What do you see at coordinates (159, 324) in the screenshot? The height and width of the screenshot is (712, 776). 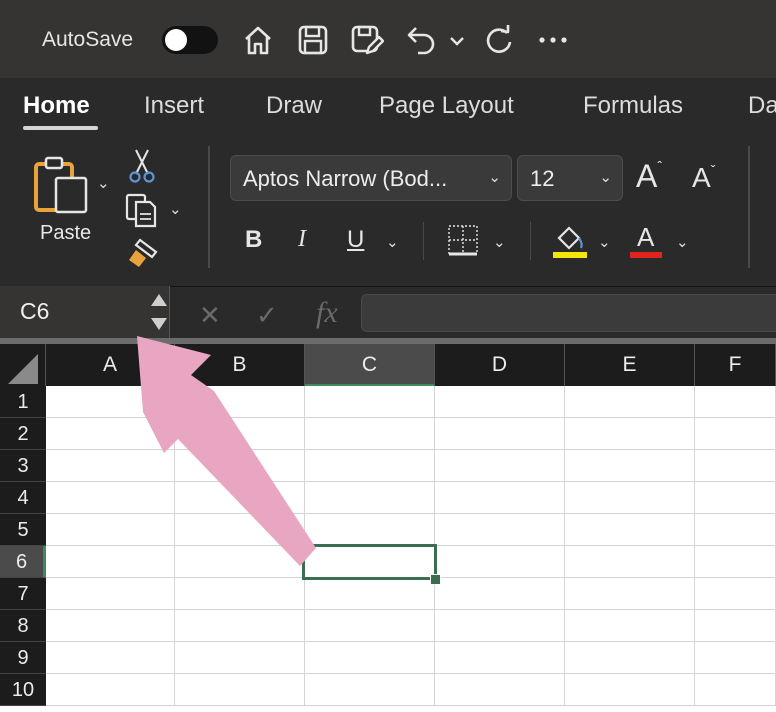 I see `name-box-down-icon` at bounding box center [159, 324].